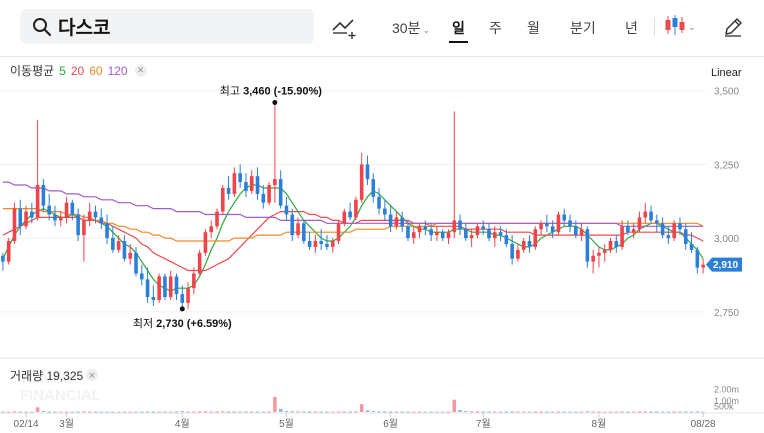 The image size is (764, 433). Describe the element at coordinates (675, 27) in the screenshot. I see `candlestick-icon` at that location.